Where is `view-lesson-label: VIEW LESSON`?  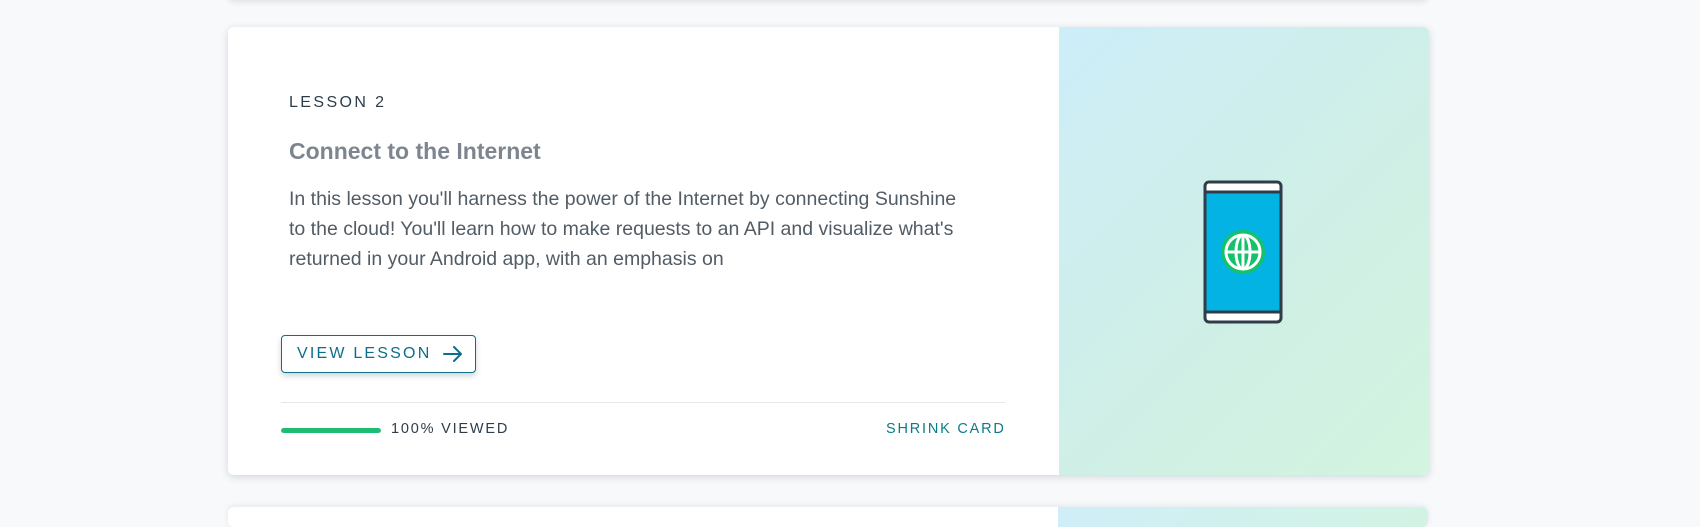
view-lesson-label: VIEW LESSON is located at coordinates (364, 353).